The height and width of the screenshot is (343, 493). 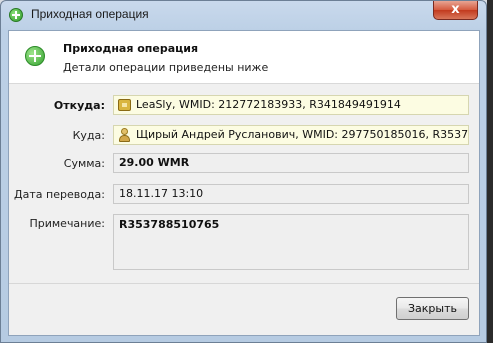 I want to click on note-label: Примечание:, so click(x=67, y=223).